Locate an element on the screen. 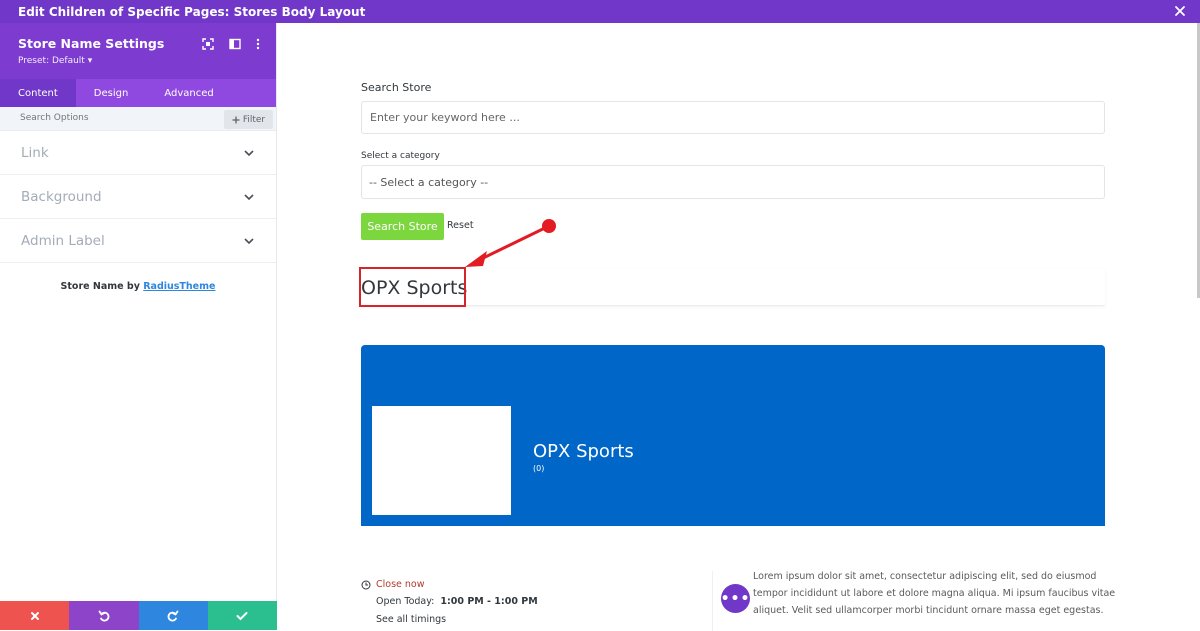  redo-button is located at coordinates (173, 615).